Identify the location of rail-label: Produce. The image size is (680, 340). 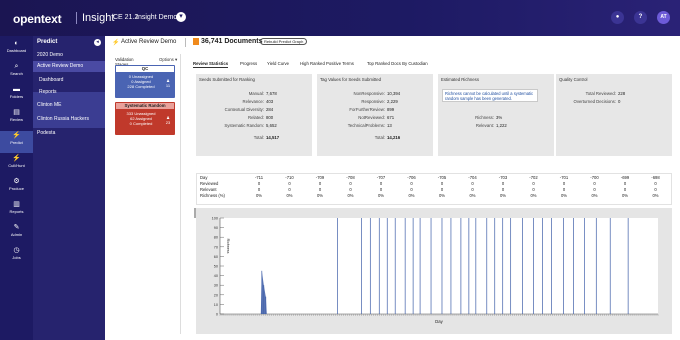
(16, 188).